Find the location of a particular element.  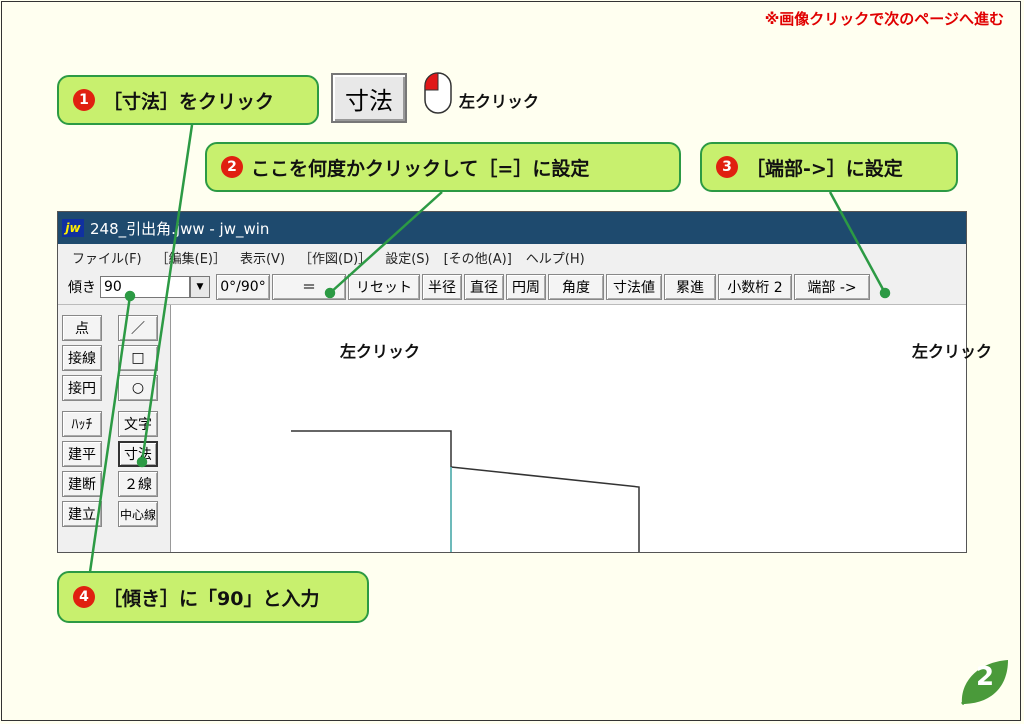

dimension-button-enlarged: 寸法 is located at coordinates (369, 98).